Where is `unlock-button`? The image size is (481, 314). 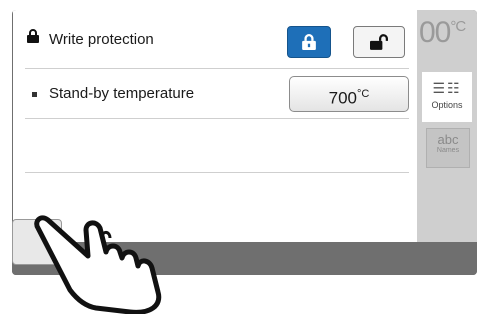 unlock-button is located at coordinates (379, 42).